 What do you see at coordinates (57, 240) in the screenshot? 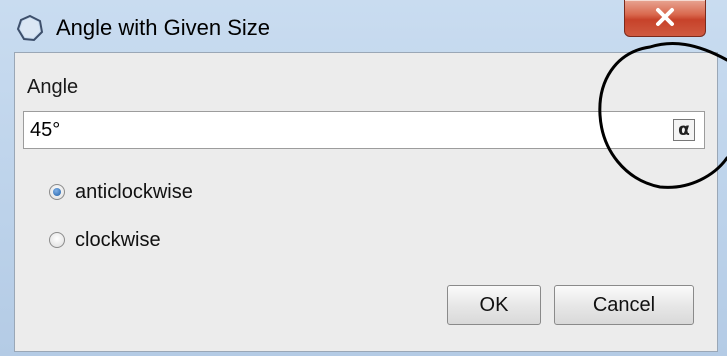
I see `radio-button-unchecked` at bounding box center [57, 240].